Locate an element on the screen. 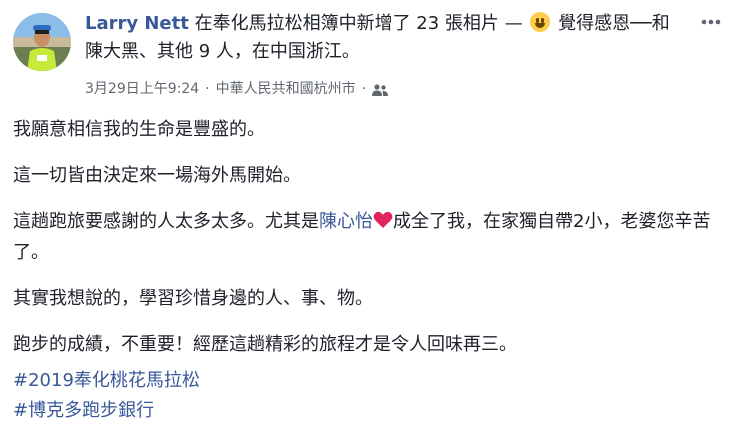  post-action-text: 在奉化馬拉松相簿中新增了 23 張相片 — is located at coordinates (358, 23).